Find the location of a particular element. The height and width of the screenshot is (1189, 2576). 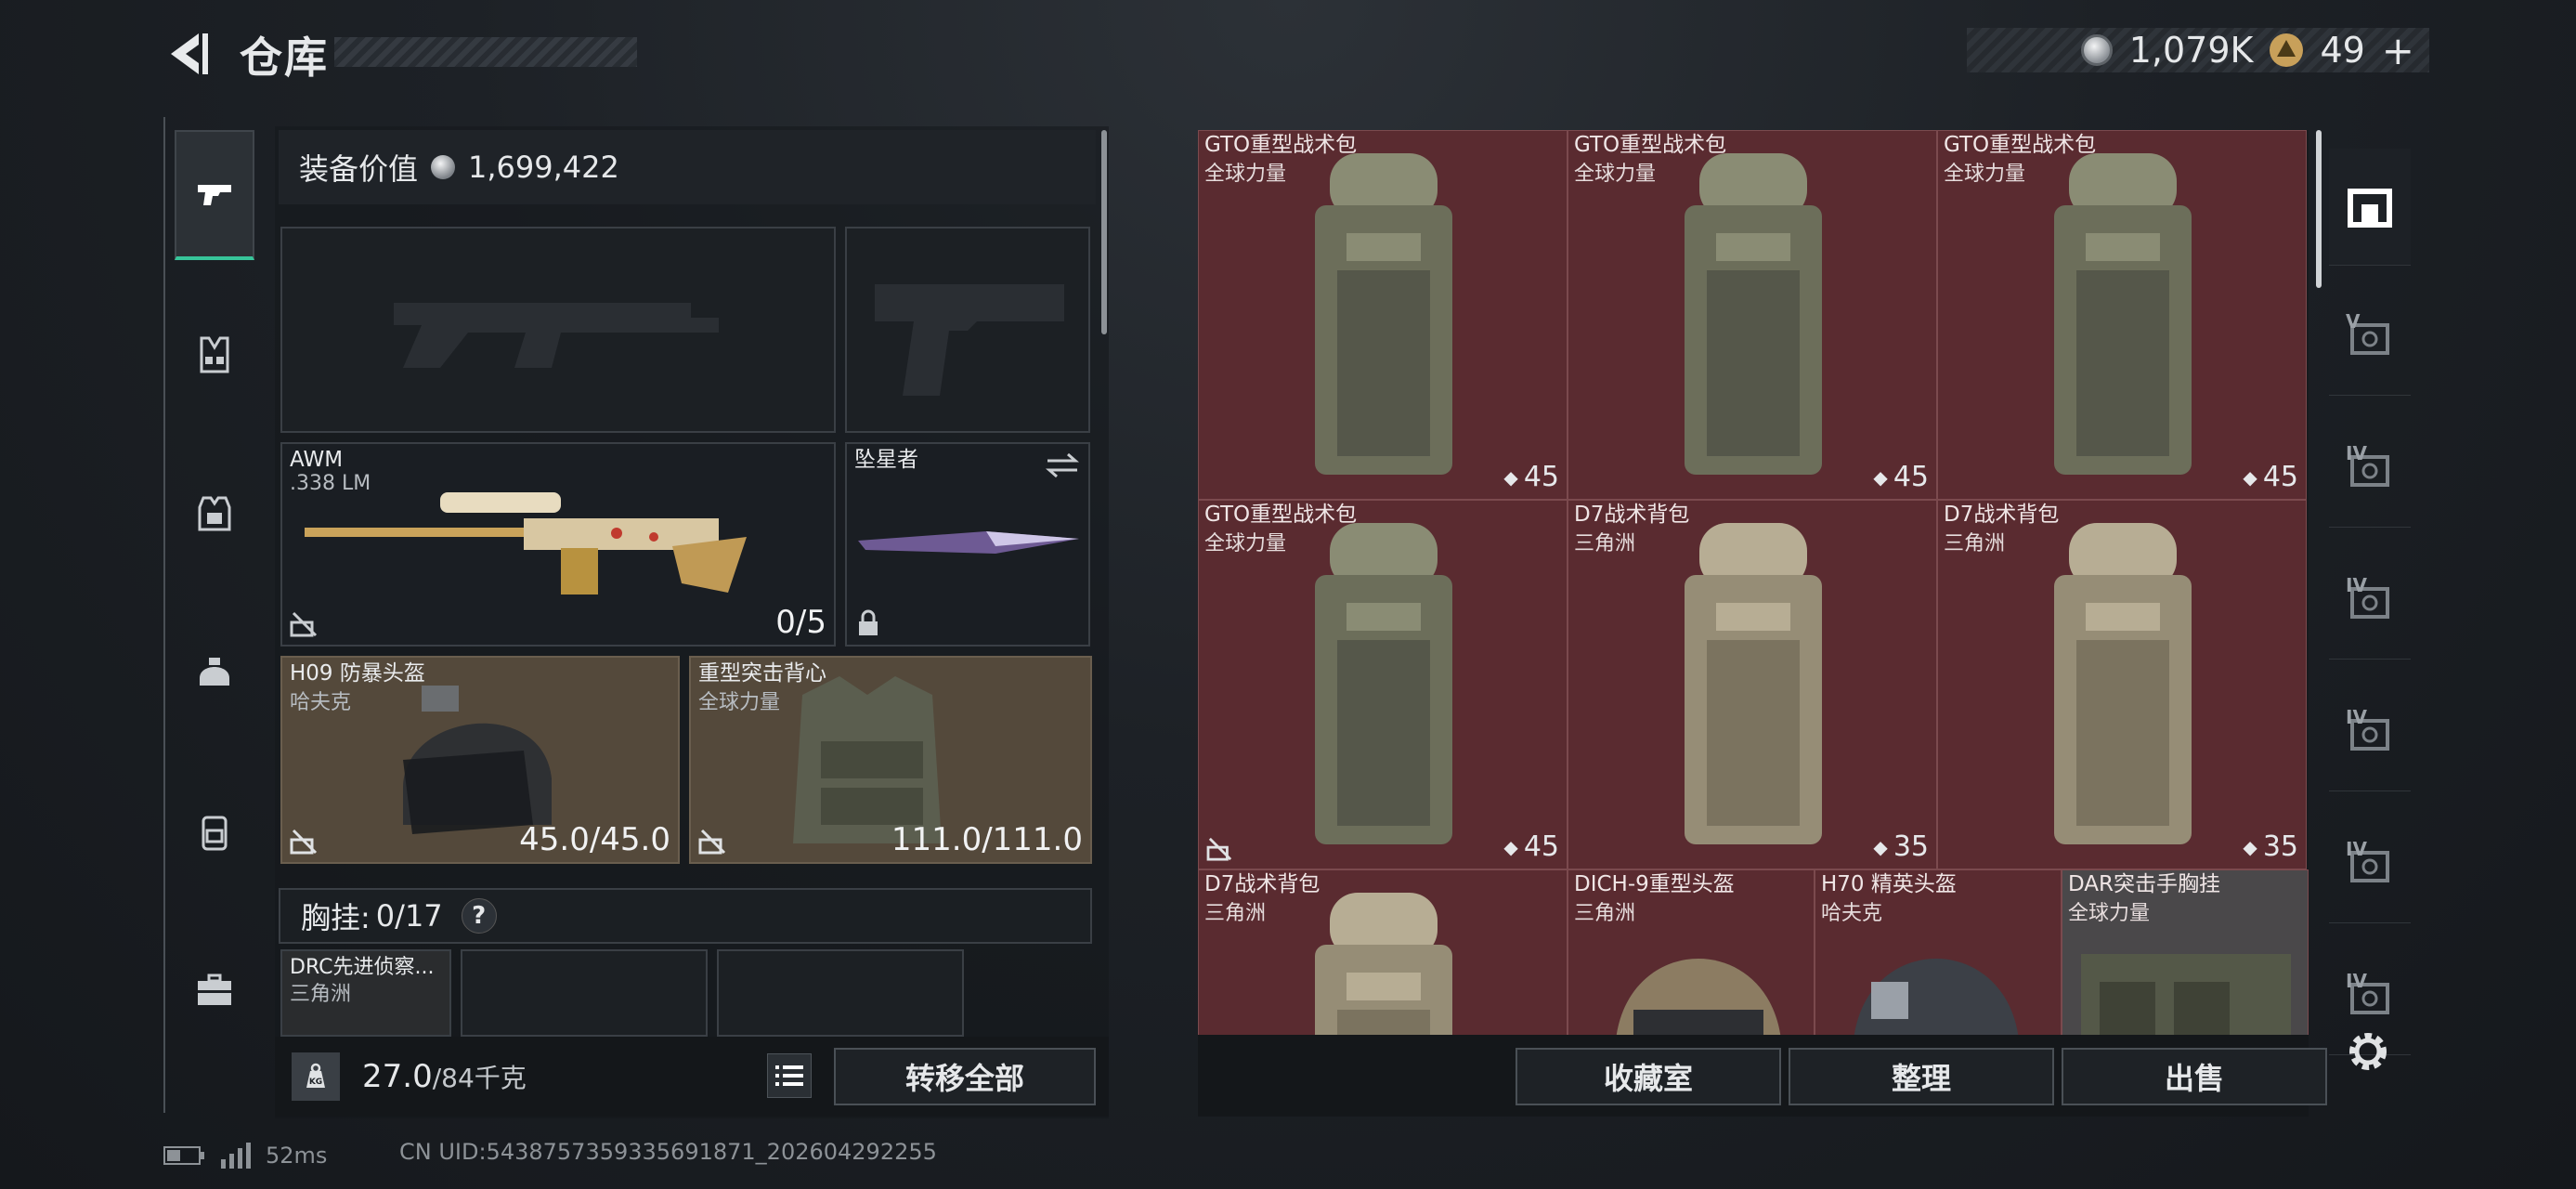

weight-text: 27.0/84千克 is located at coordinates (444, 1077).